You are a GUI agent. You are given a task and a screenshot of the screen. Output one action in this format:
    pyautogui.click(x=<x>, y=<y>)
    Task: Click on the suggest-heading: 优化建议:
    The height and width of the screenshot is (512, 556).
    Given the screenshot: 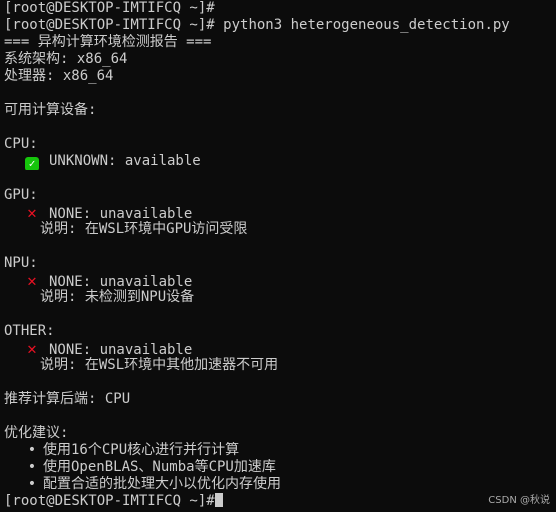 What is the action you would take?
    pyautogui.click(x=36, y=433)
    